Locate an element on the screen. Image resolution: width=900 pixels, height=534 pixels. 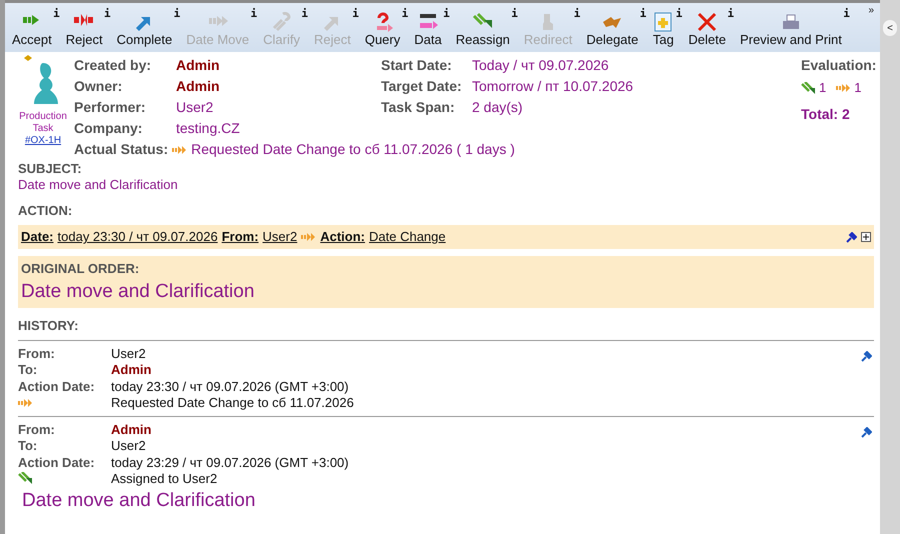
task-code-link: #OX-1H is located at coordinates (43, 141).